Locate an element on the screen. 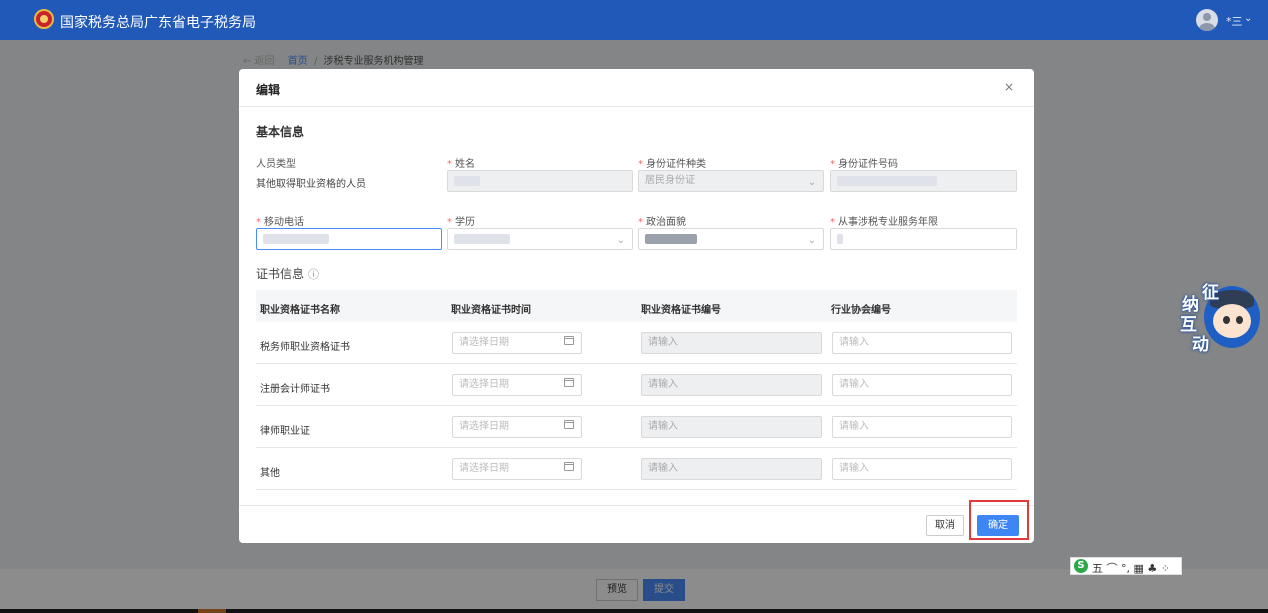  col-association-number: 行业协会编号 is located at coordinates (861, 310).